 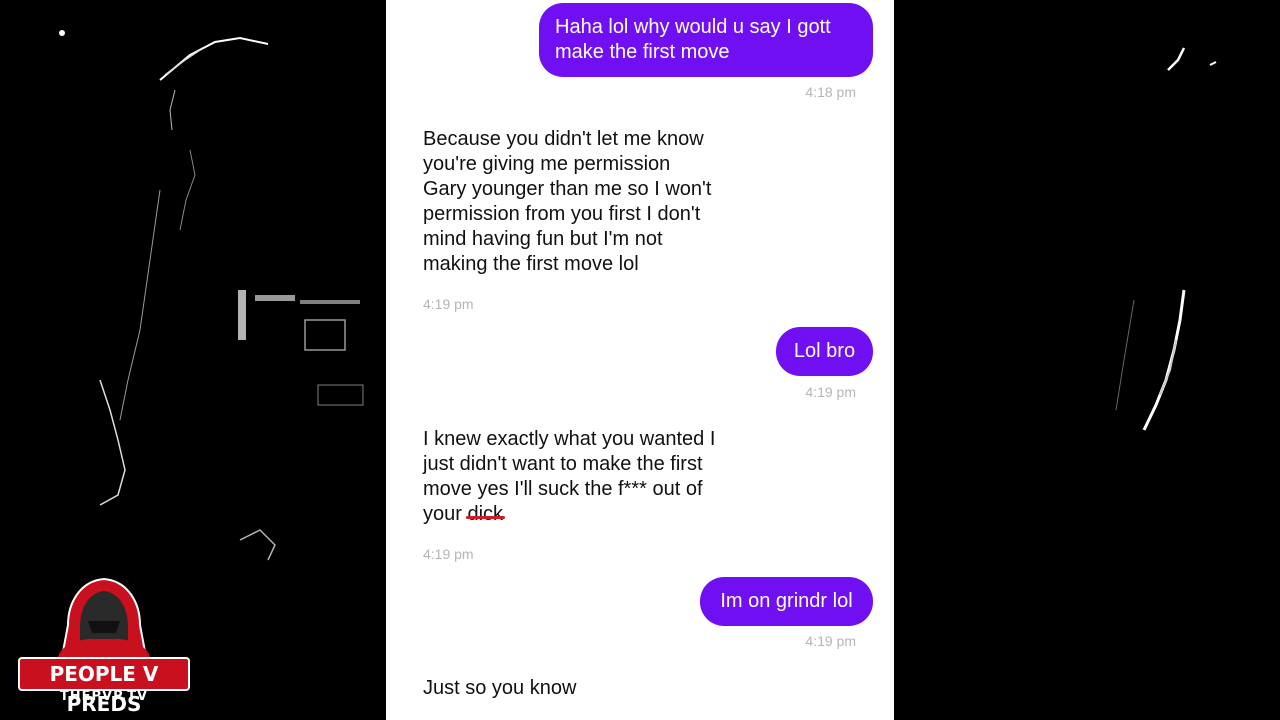 I want to click on logo-subtitle: THEPVP.TV, so click(x=104, y=696).